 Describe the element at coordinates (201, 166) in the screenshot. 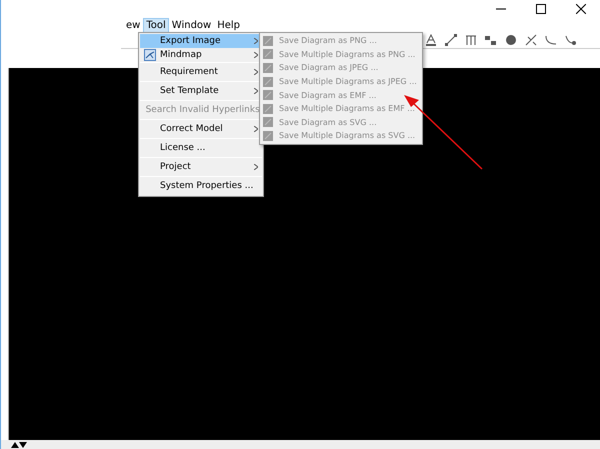

I see `menu-item: Project` at that location.